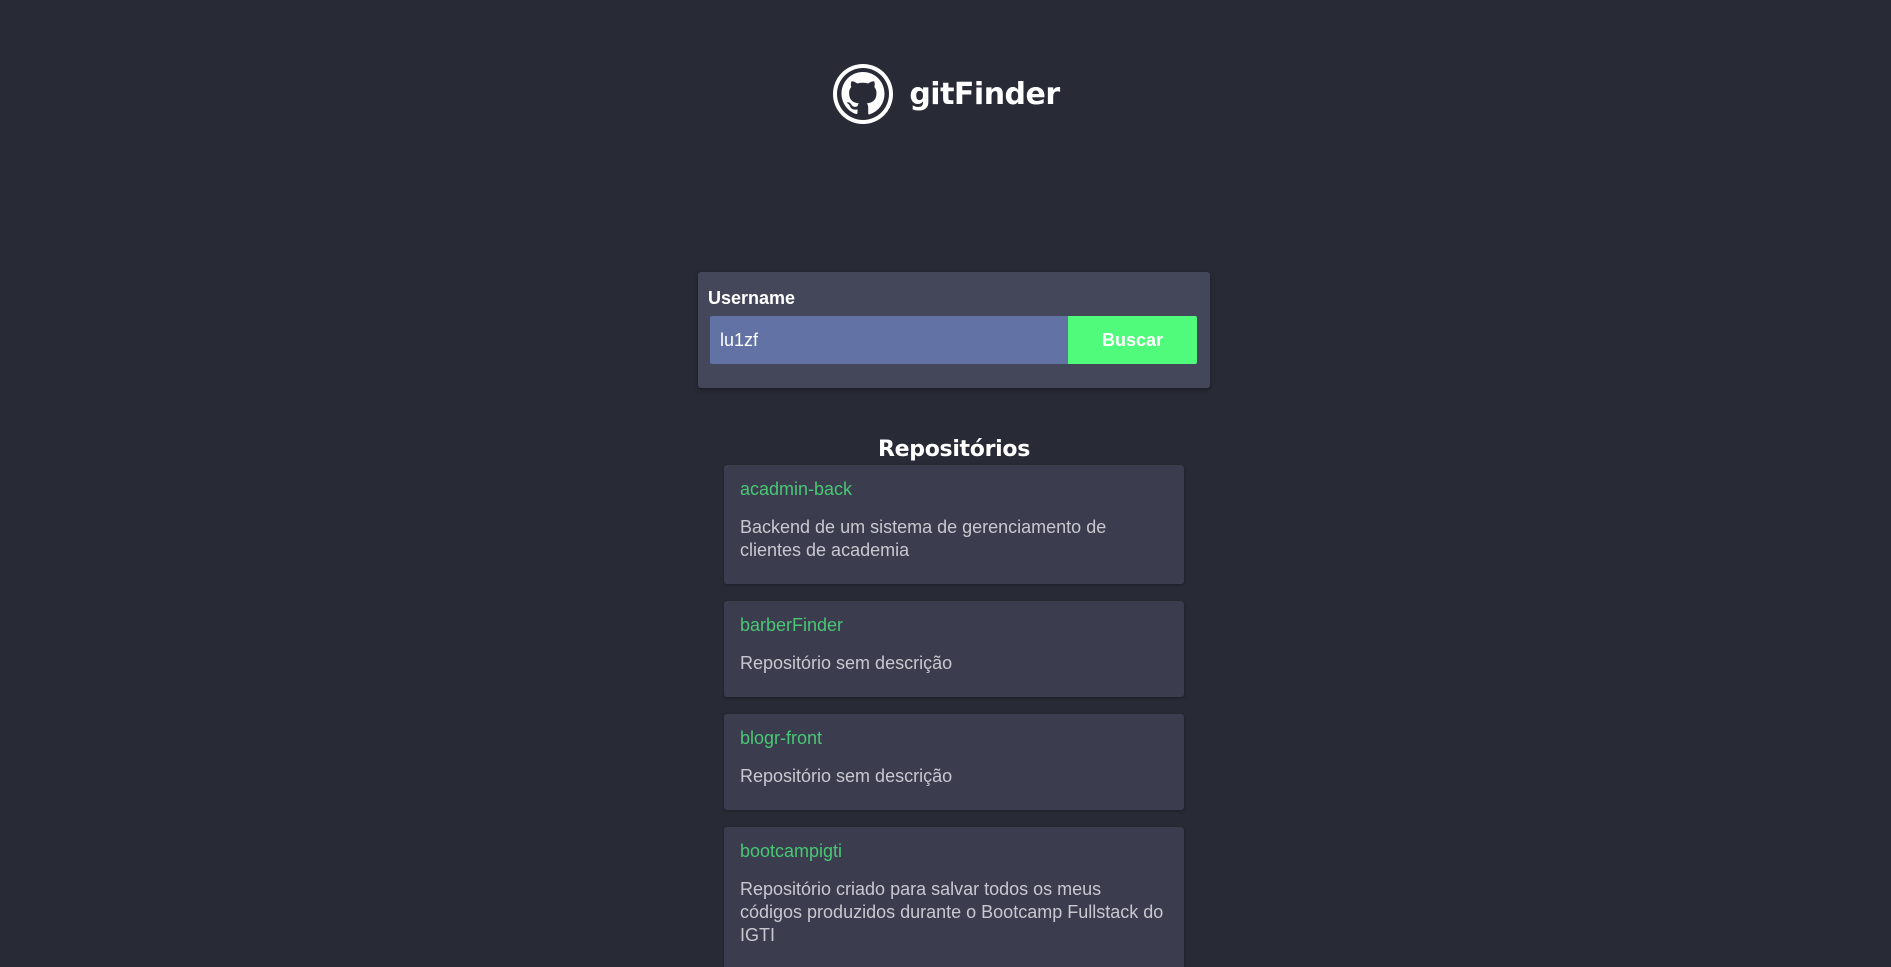 The image size is (1891, 967). I want to click on search-form: Username Buscar, so click(954, 330).